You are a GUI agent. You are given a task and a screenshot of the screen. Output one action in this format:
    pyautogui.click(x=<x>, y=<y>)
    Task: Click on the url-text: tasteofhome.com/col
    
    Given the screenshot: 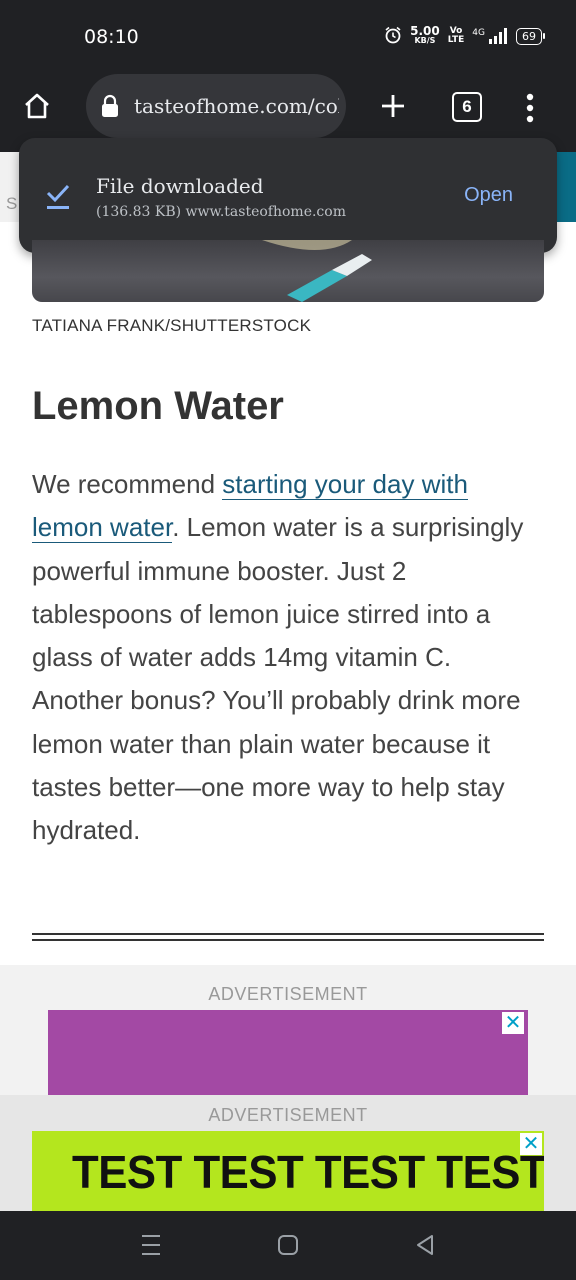 What is the action you would take?
    pyautogui.click(x=236, y=106)
    